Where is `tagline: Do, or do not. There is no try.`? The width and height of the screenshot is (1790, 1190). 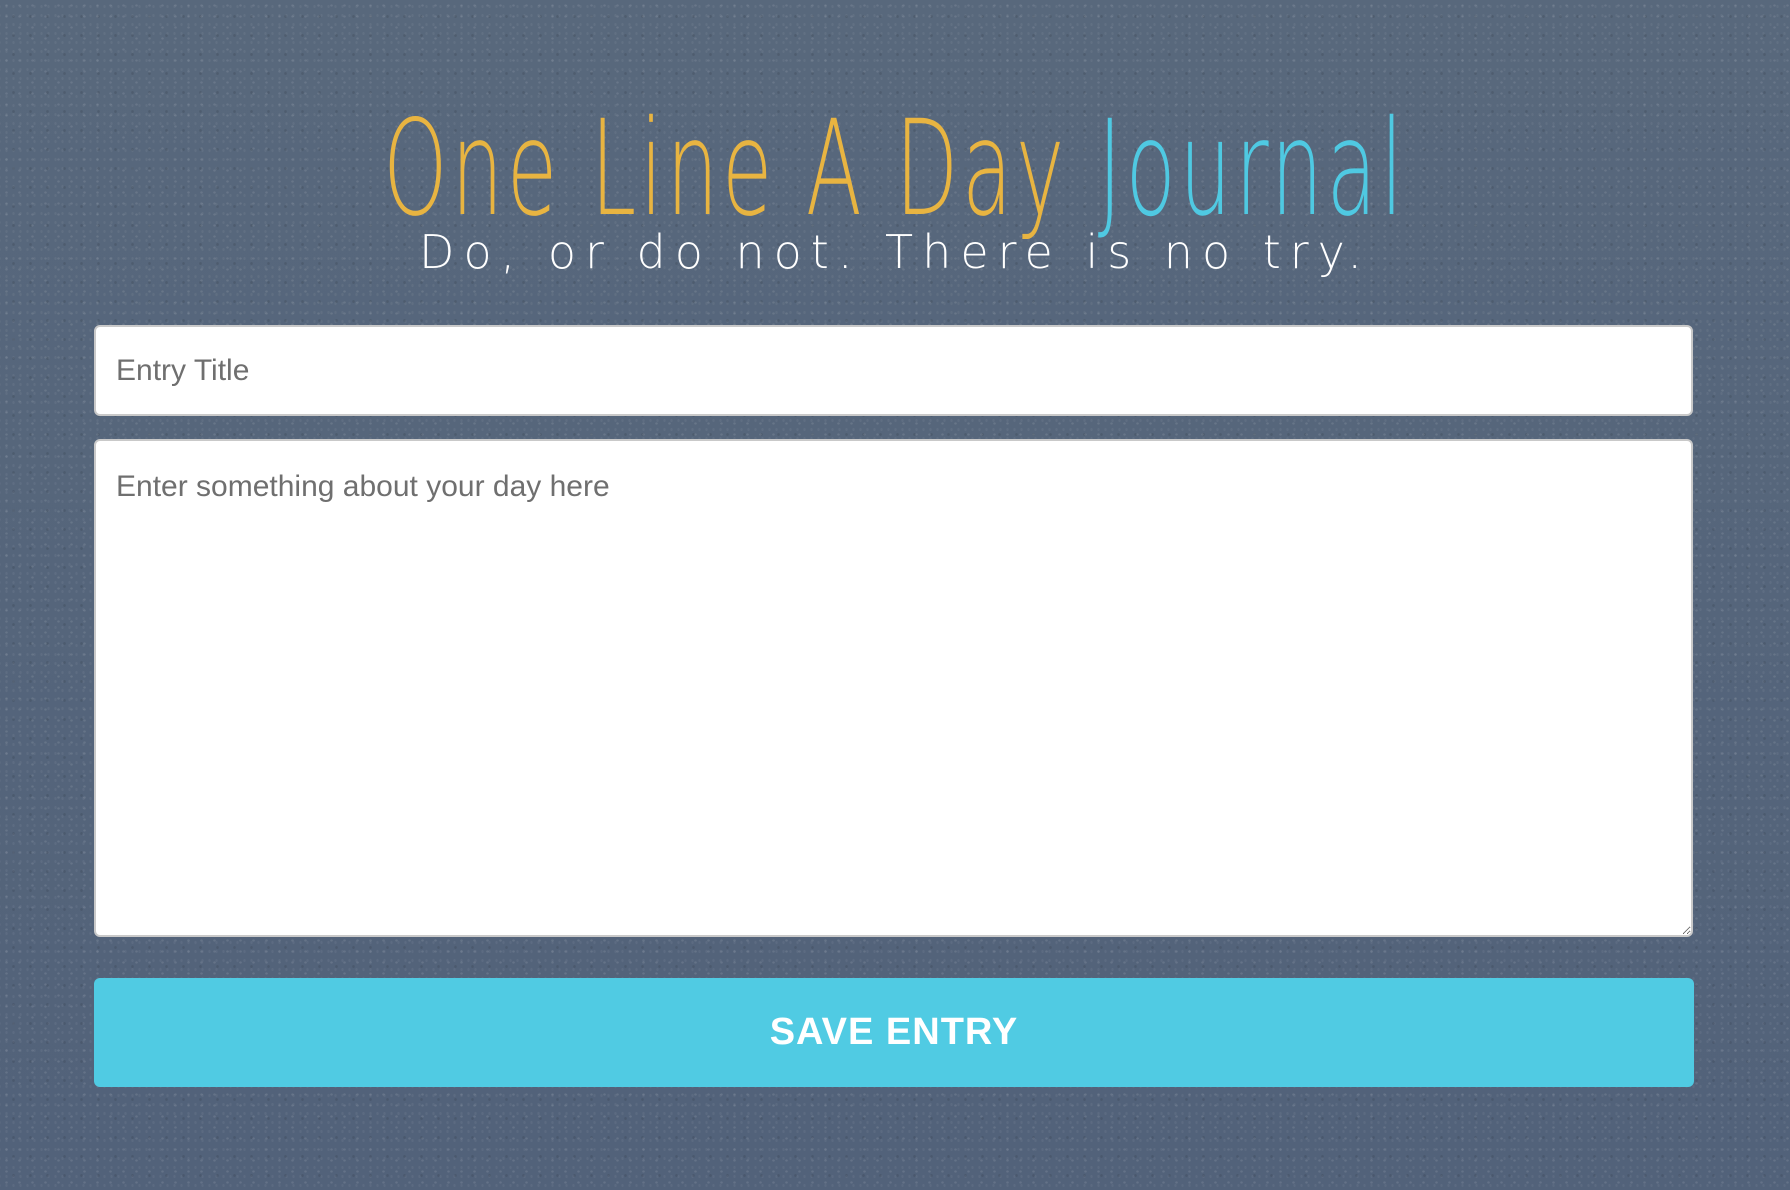
tagline: Do, or do not. There is no try. is located at coordinates (895, 252).